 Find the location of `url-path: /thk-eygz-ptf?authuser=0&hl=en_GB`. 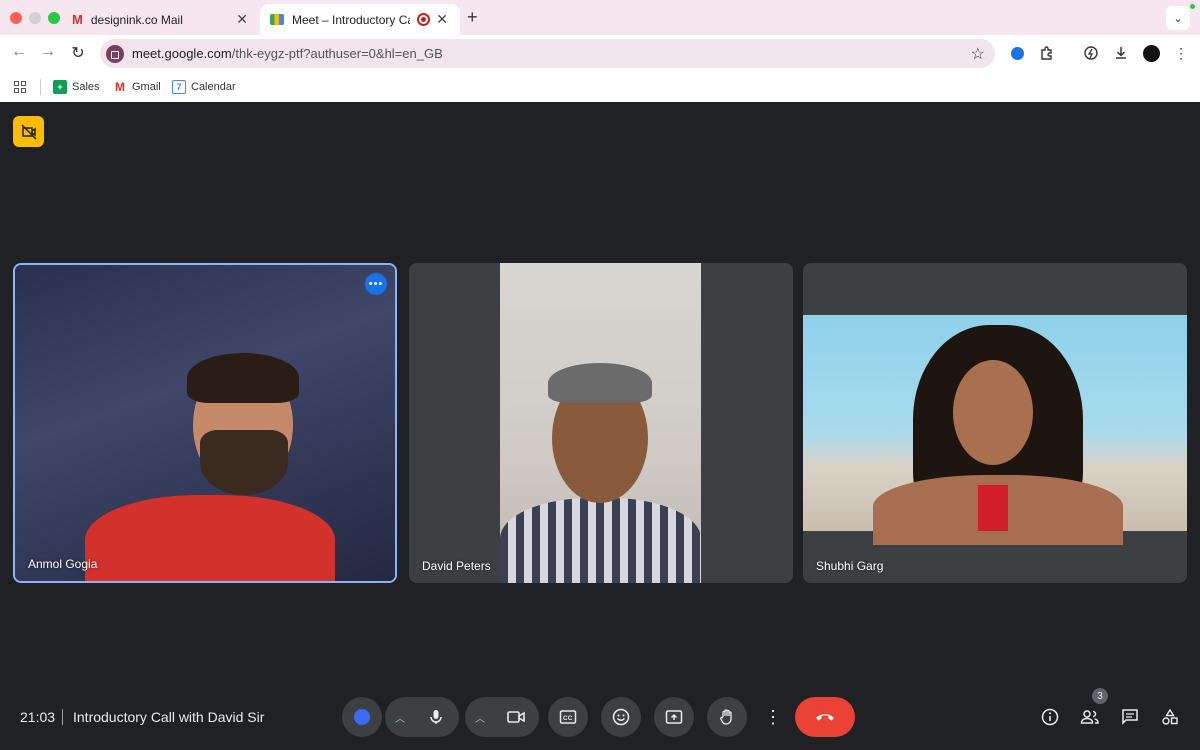

url-path: /thk-eygz-ptf?authuser=0&hl=en_GB is located at coordinates (337, 53).